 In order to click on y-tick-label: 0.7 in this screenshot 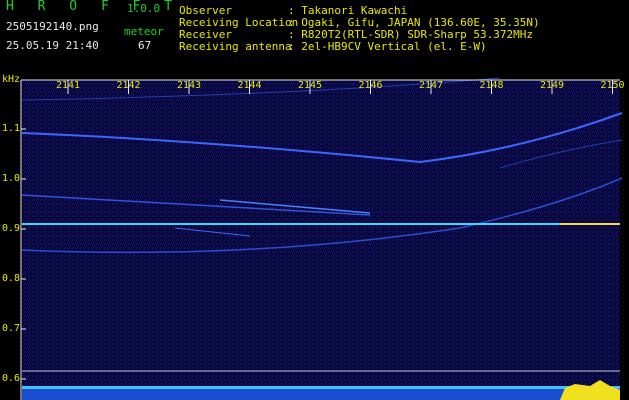, I will do `click(11, 328)`.